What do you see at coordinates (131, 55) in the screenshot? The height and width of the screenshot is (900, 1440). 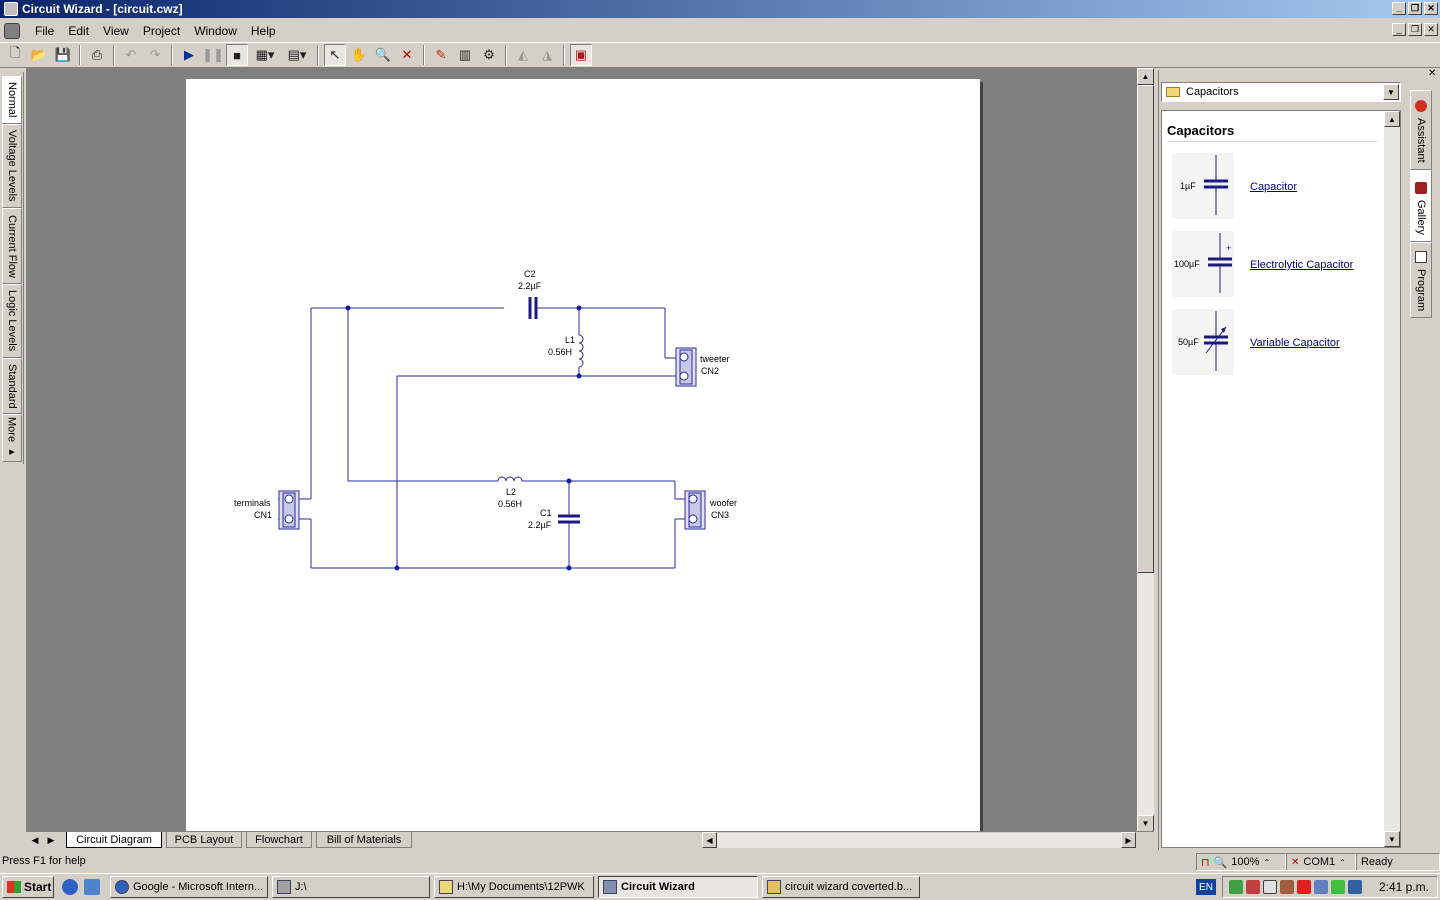 I see `undo-icon: ↶` at bounding box center [131, 55].